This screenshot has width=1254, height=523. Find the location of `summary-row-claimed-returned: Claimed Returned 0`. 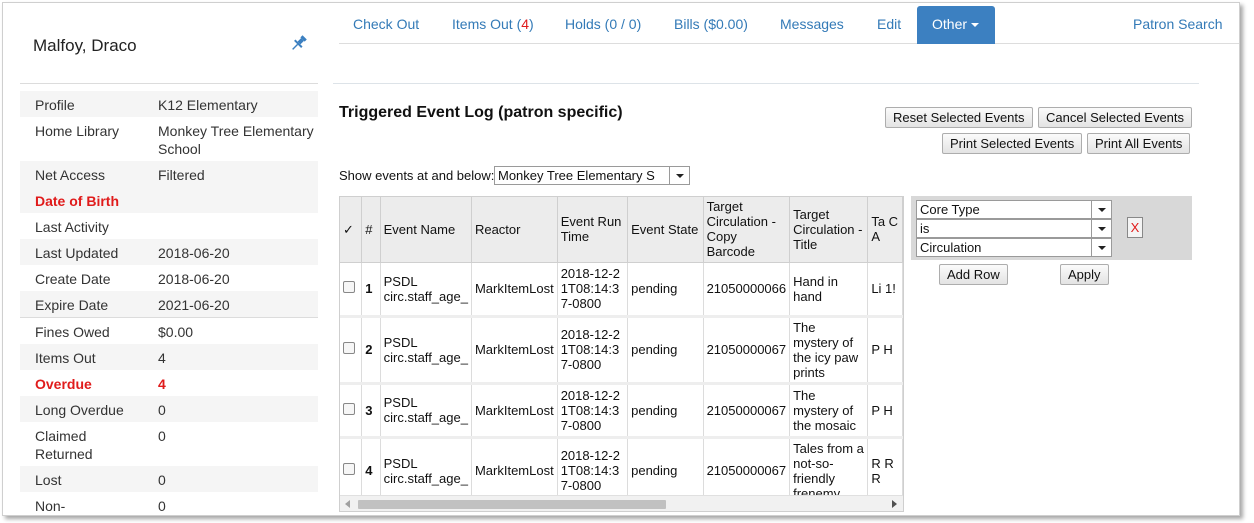

summary-row-claimed-returned: Claimed Returned 0 is located at coordinates (169, 444).